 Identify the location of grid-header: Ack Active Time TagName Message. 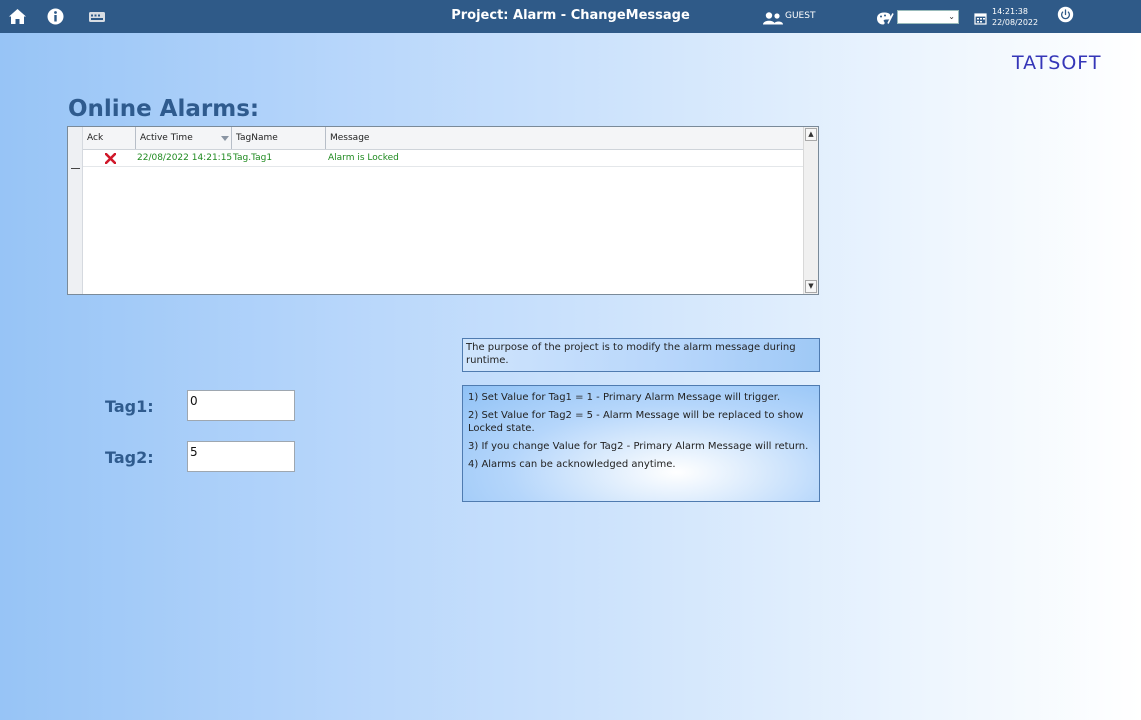
(443, 138).